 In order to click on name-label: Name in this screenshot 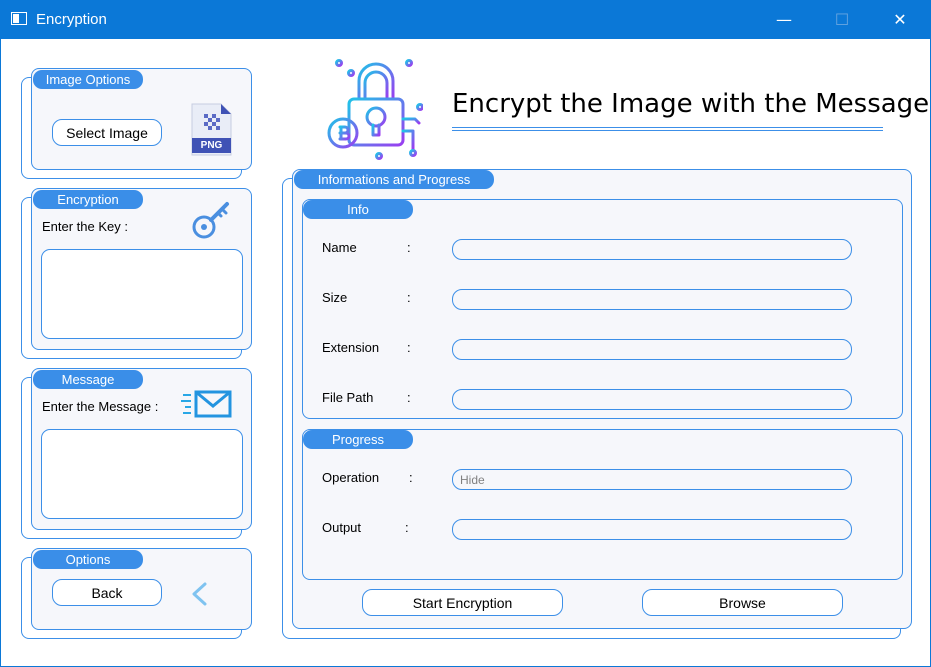, I will do `click(339, 247)`.